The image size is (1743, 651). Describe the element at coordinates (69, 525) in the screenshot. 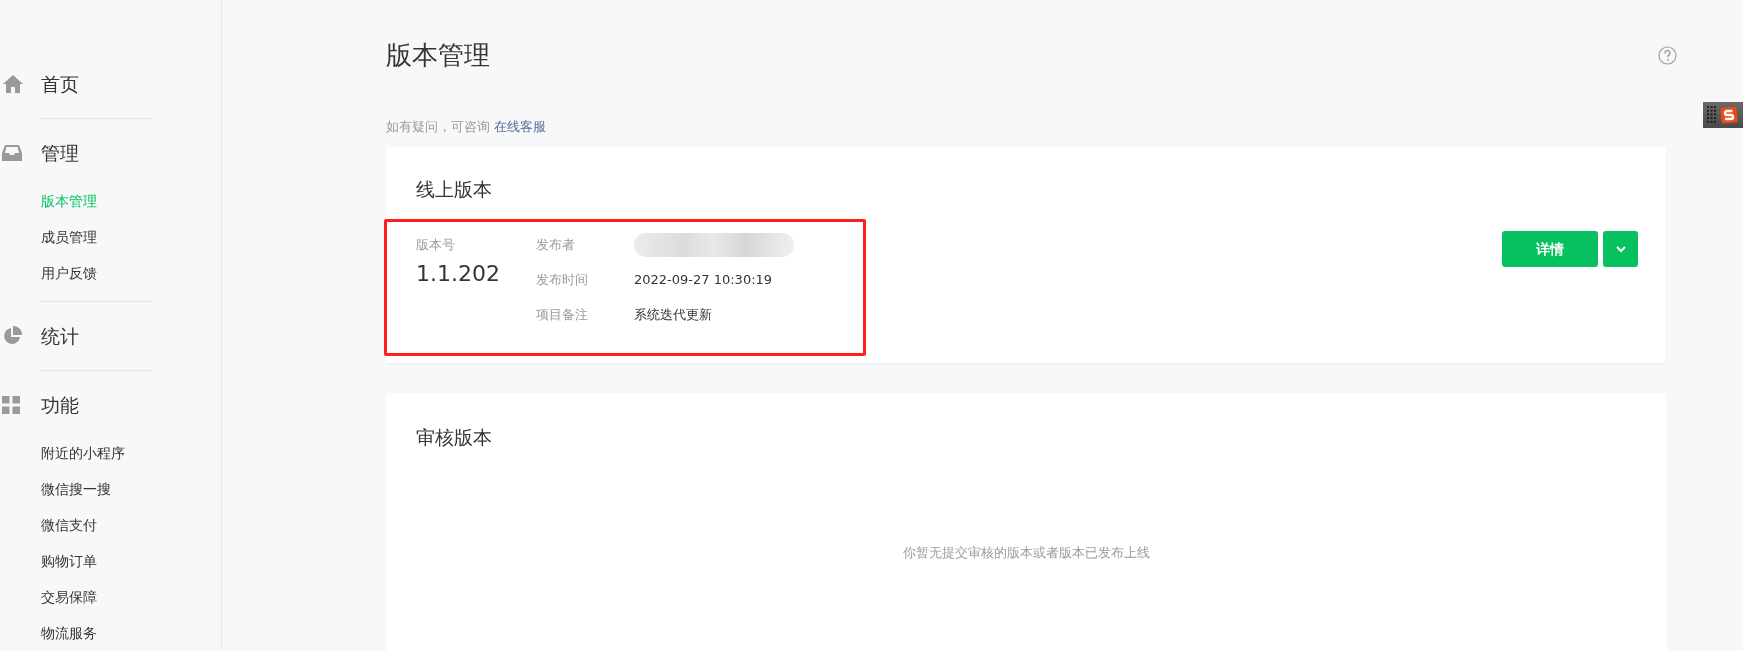

I see `nav-item: 微信支付` at that location.